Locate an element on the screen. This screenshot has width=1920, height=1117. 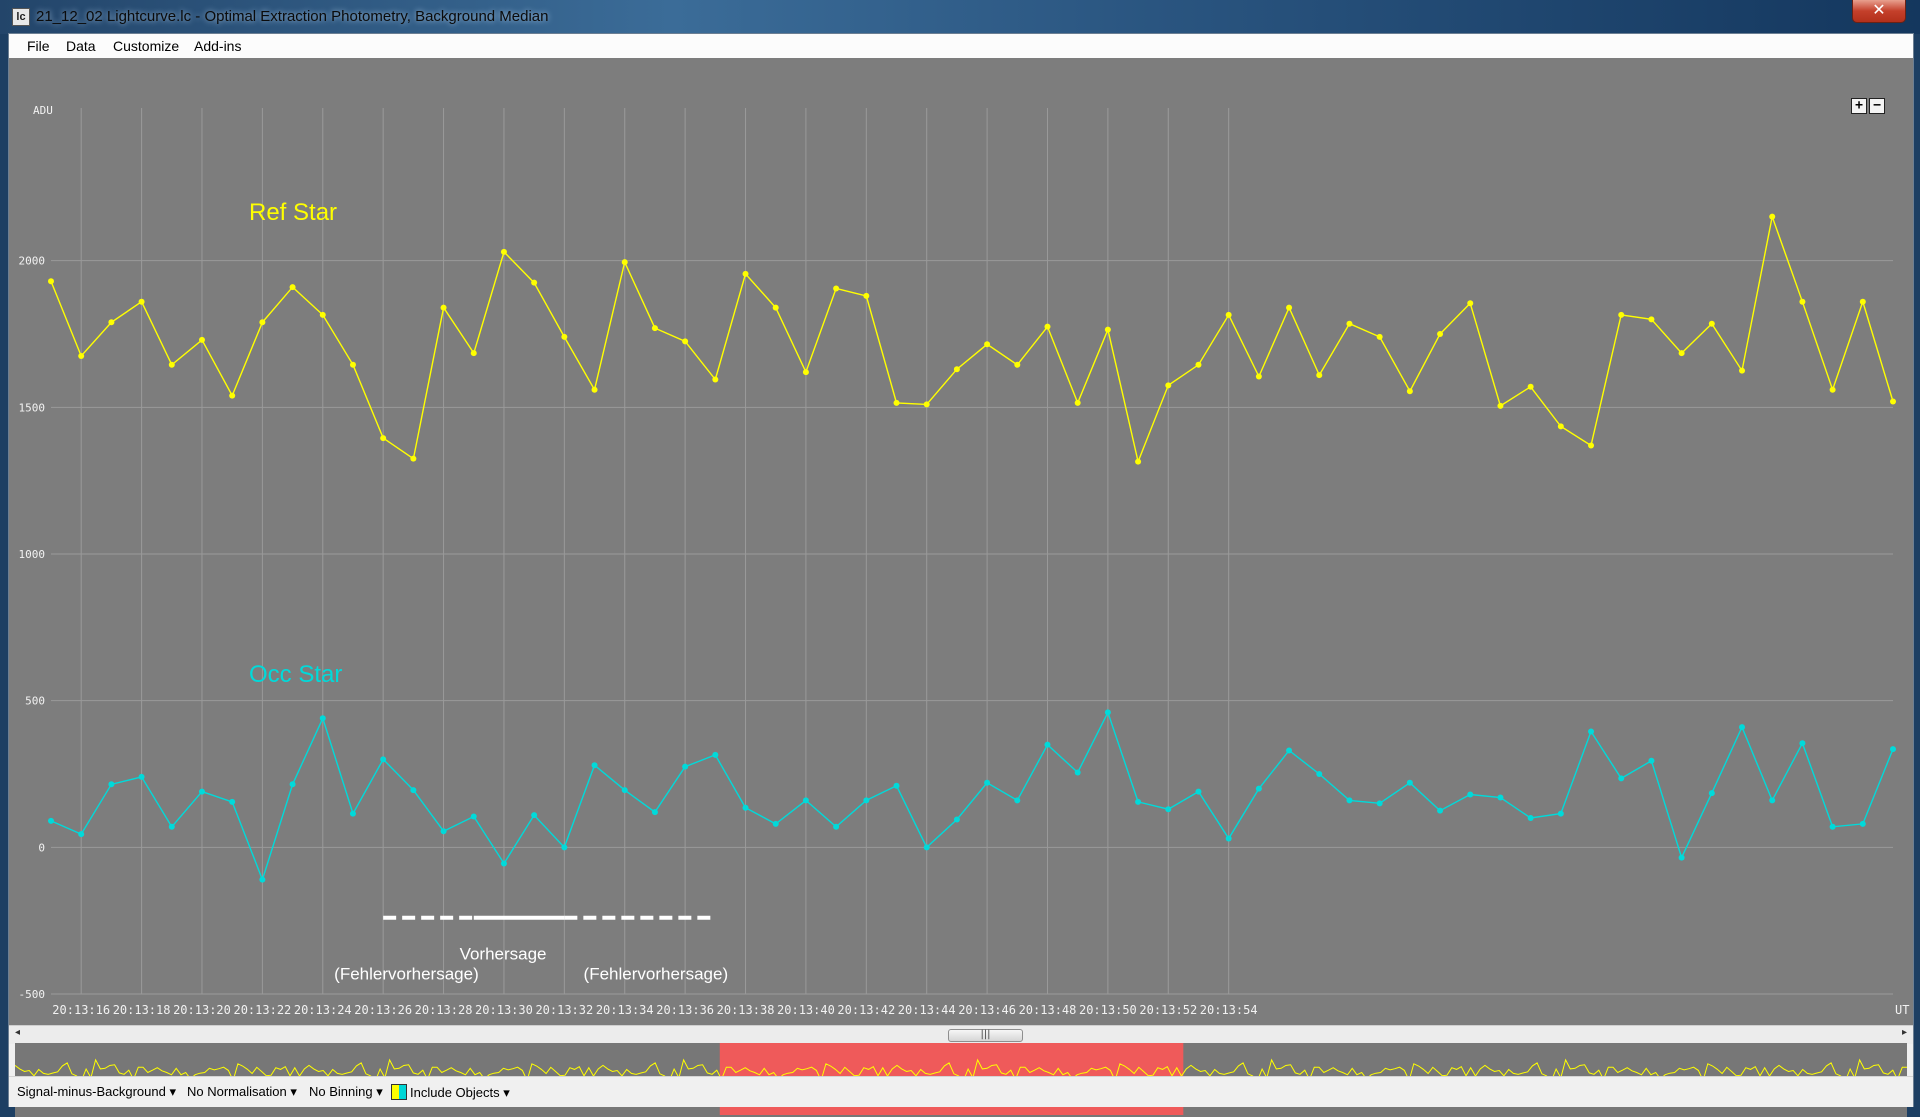
menu-add-ins: Add-ins is located at coordinates (217, 46).